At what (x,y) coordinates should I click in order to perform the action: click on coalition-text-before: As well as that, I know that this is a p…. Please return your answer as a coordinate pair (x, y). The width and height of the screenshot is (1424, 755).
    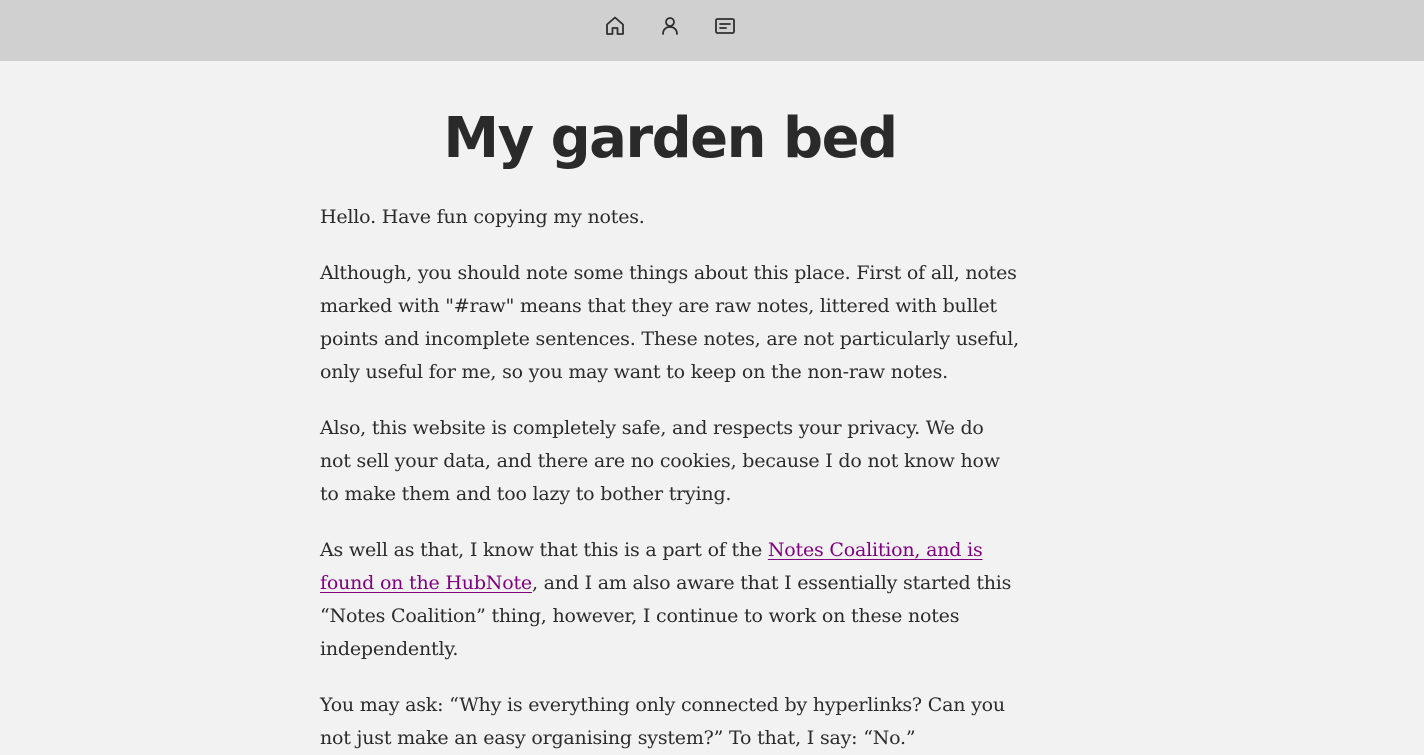
    Looking at the image, I should click on (544, 550).